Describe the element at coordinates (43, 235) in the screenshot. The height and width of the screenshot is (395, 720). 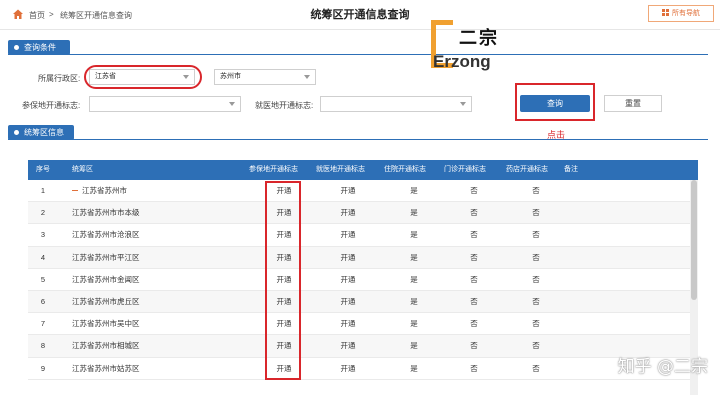
I see `cell-no: 3` at that location.